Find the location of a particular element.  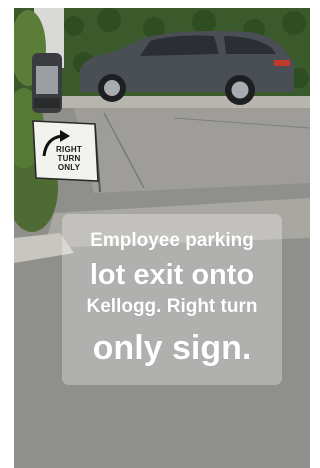

sign-line: ONLY is located at coordinates (69, 167).